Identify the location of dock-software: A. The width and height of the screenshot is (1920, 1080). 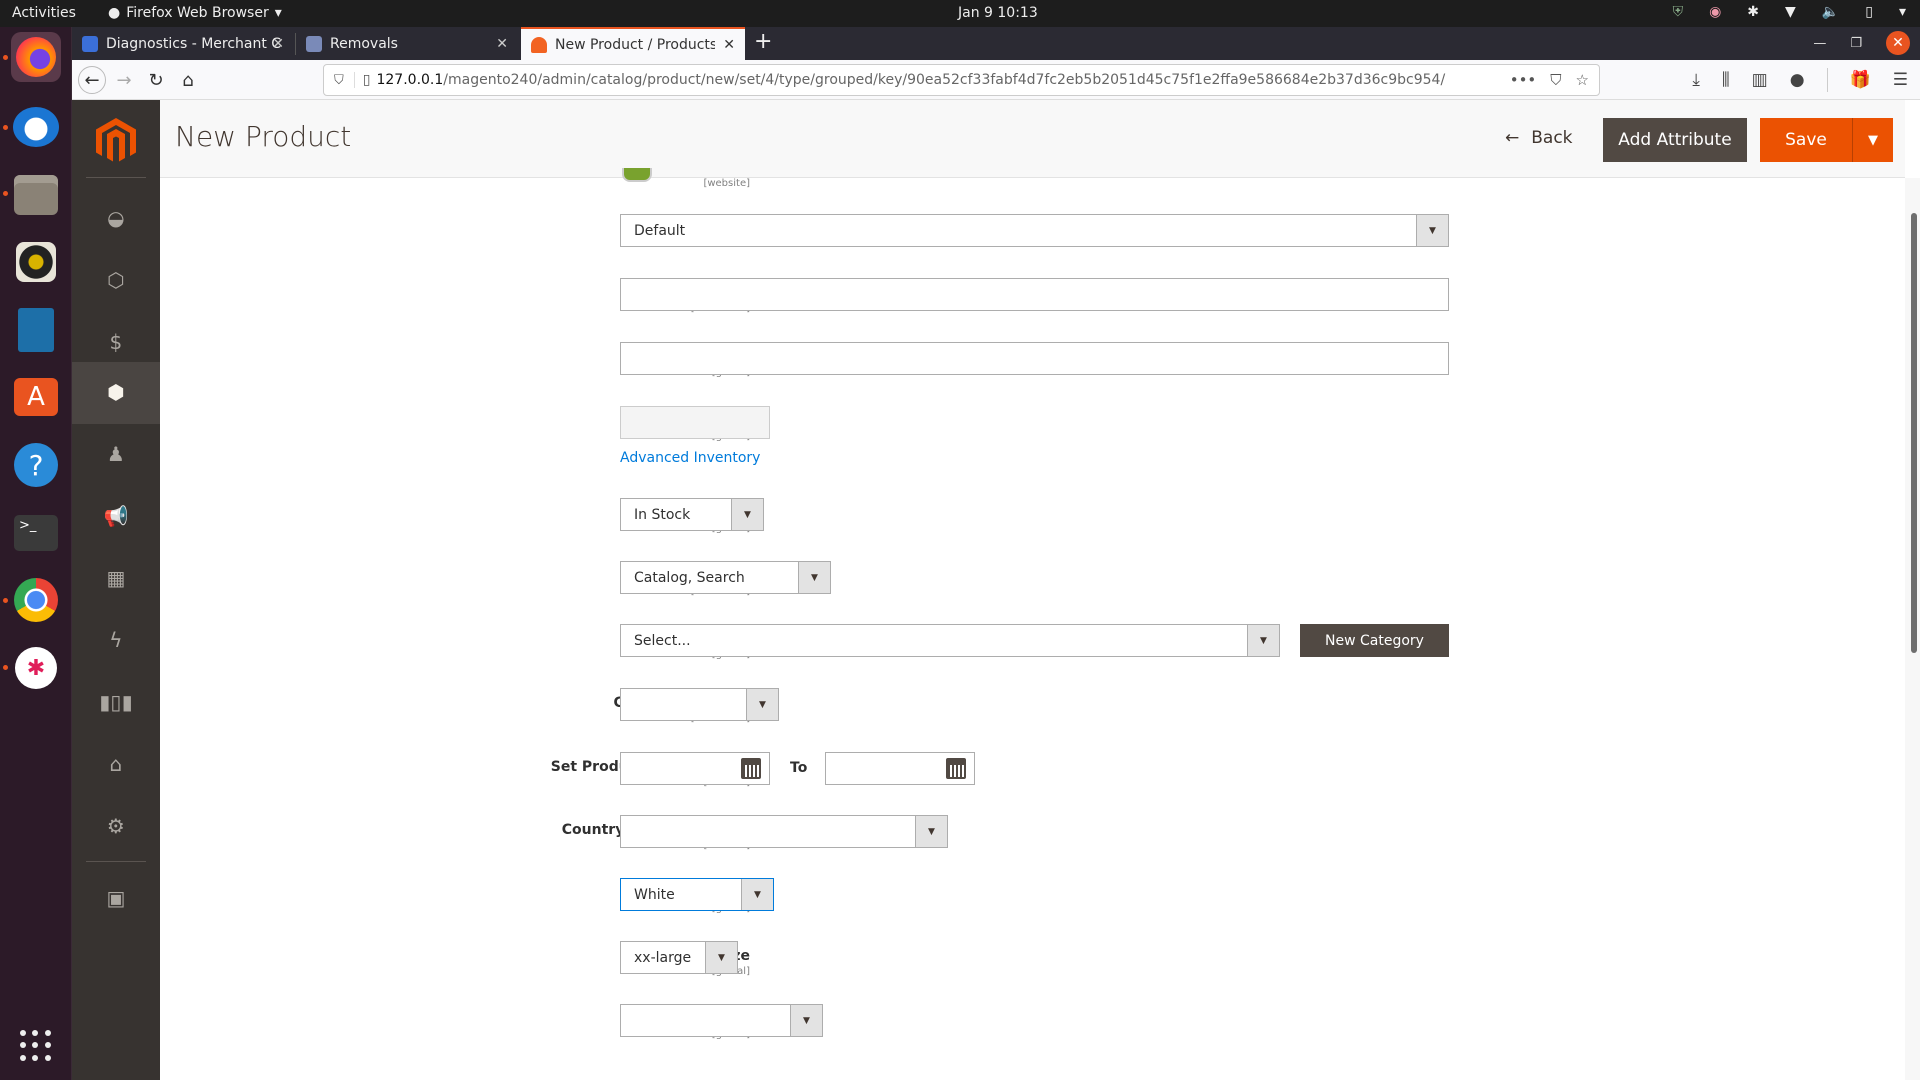
(36, 397).